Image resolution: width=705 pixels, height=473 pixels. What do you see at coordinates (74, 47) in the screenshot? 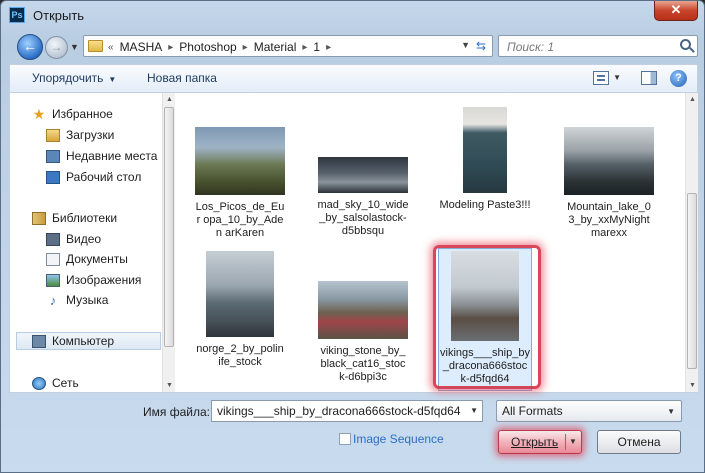
I see `recent-locations-dropdown: ▼` at bounding box center [74, 47].